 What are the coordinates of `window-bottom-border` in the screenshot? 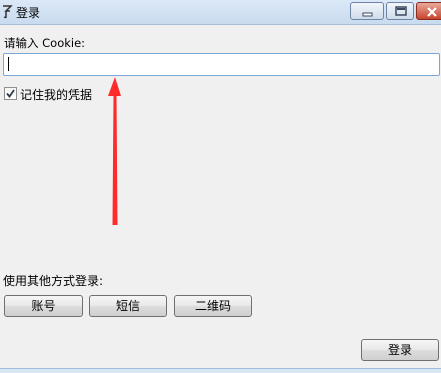 It's located at (220, 370).